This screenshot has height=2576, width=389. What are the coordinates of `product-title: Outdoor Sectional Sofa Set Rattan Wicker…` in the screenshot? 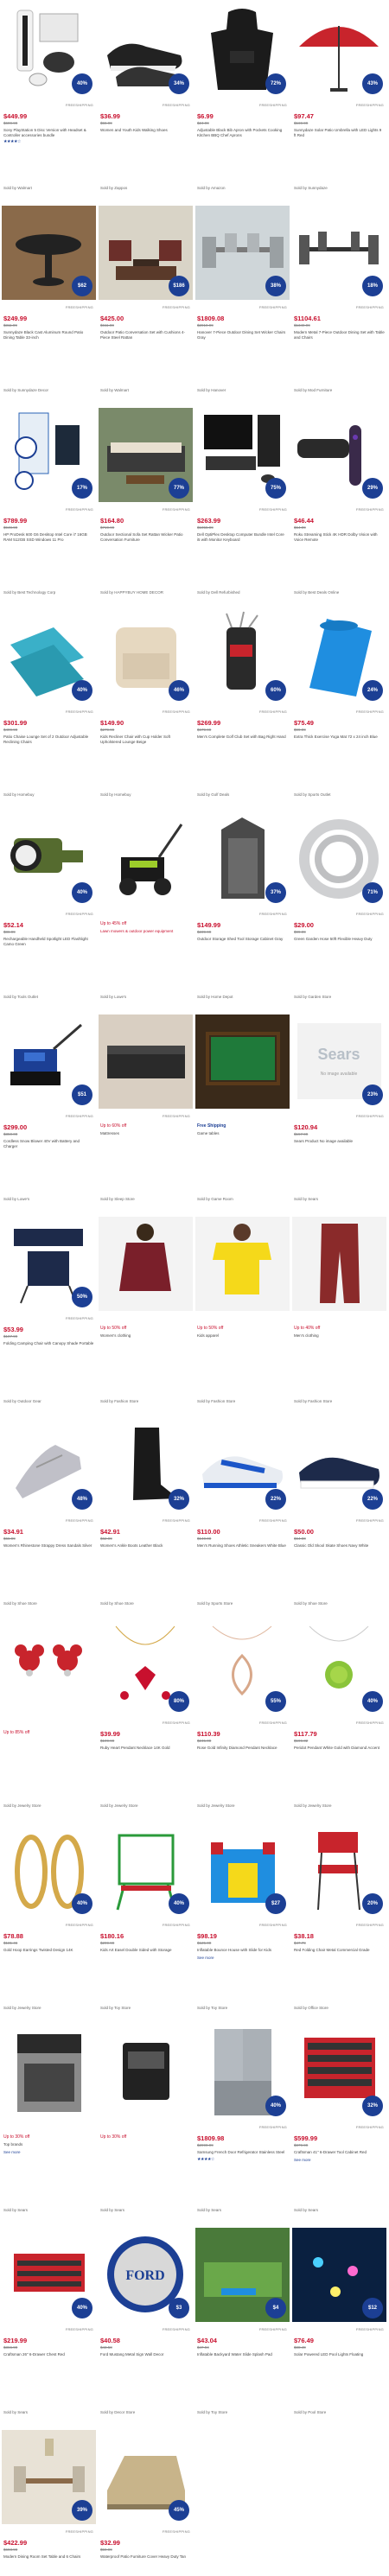 It's located at (145, 537).